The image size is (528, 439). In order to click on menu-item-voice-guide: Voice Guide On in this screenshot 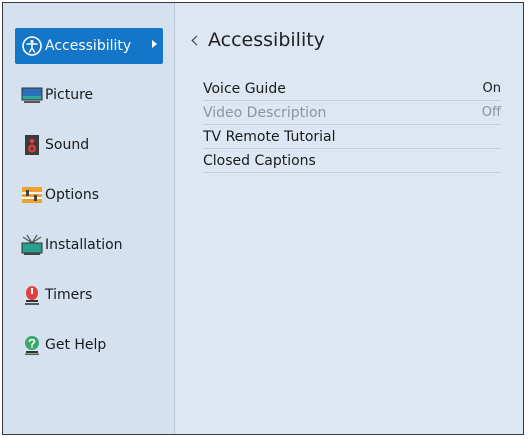, I will do `click(352, 89)`.